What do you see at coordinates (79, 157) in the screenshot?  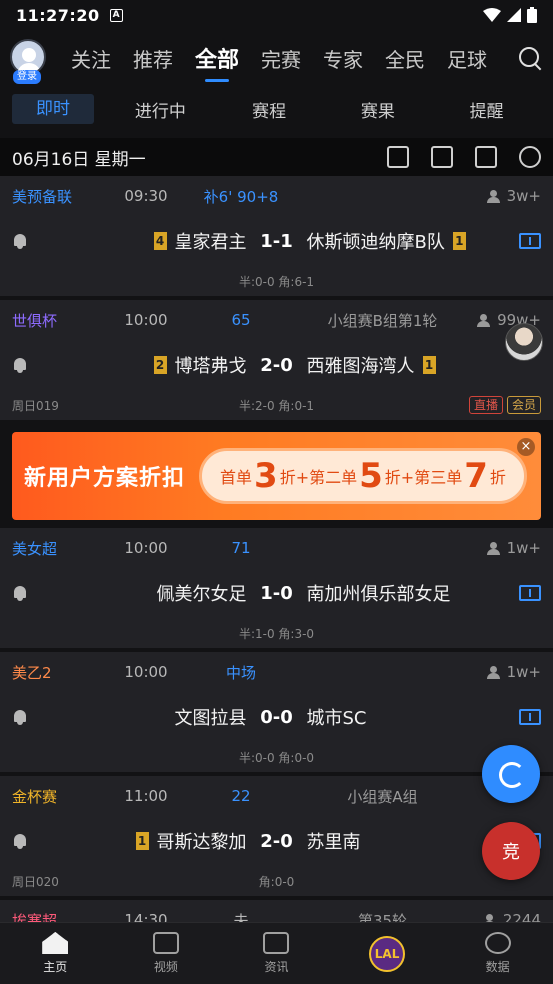 I see `date-label: 06月16日 星期一` at bounding box center [79, 157].